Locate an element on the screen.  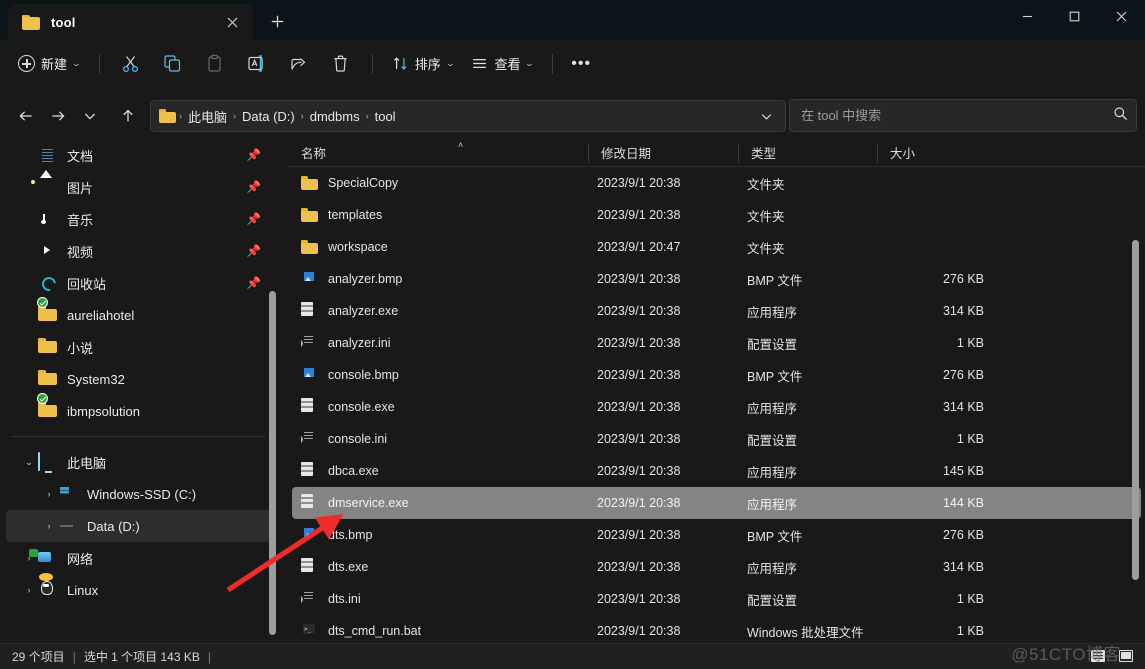
search-box is located at coordinates (963, 115).